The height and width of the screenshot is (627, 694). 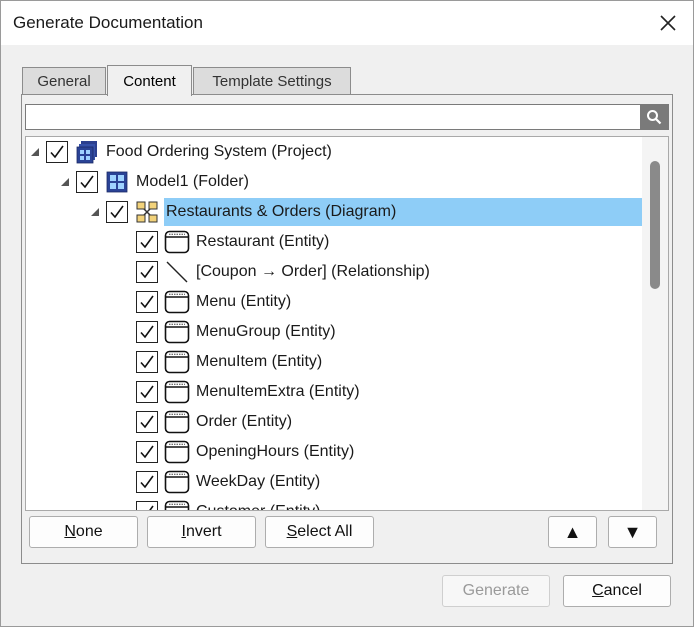 What do you see at coordinates (363, 182) in the screenshot?
I see `tree-row-folder: Model1 (Folder)` at bounding box center [363, 182].